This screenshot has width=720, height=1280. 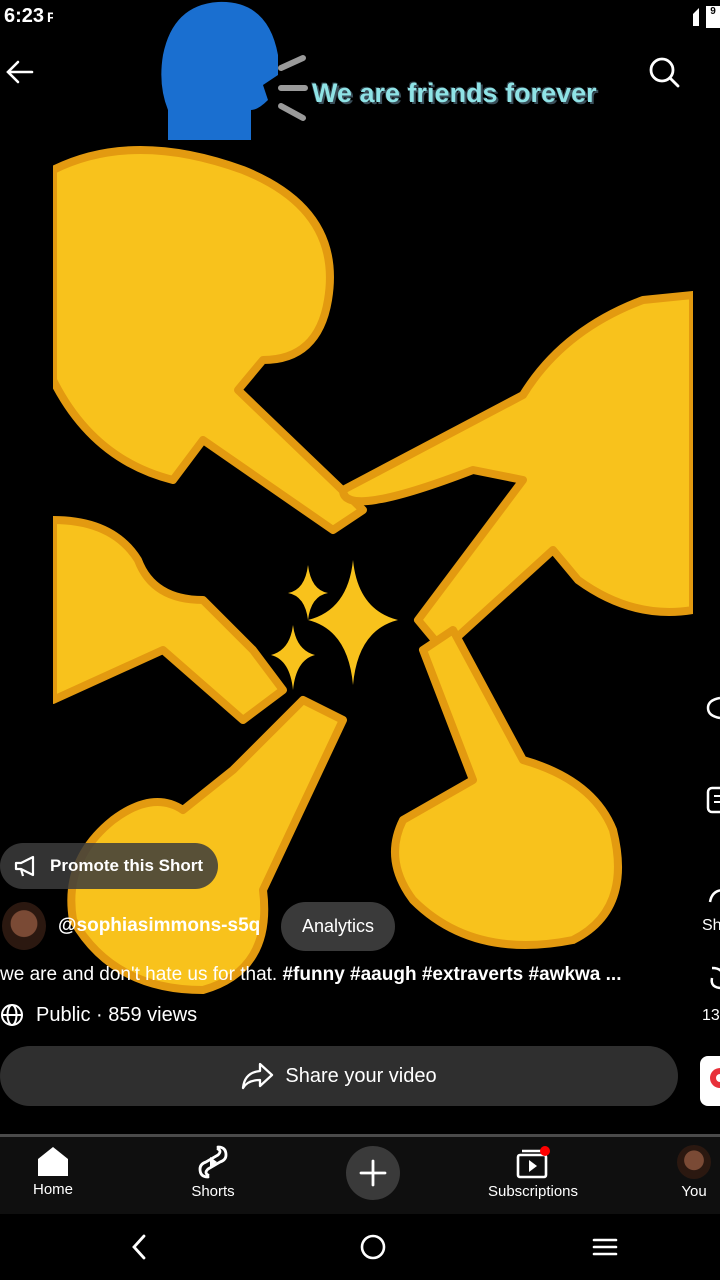 What do you see at coordinates (454, 93) in the screenshot?
I see `video-caption-overlay: We are friends forever` at bounding box center [454, 93].